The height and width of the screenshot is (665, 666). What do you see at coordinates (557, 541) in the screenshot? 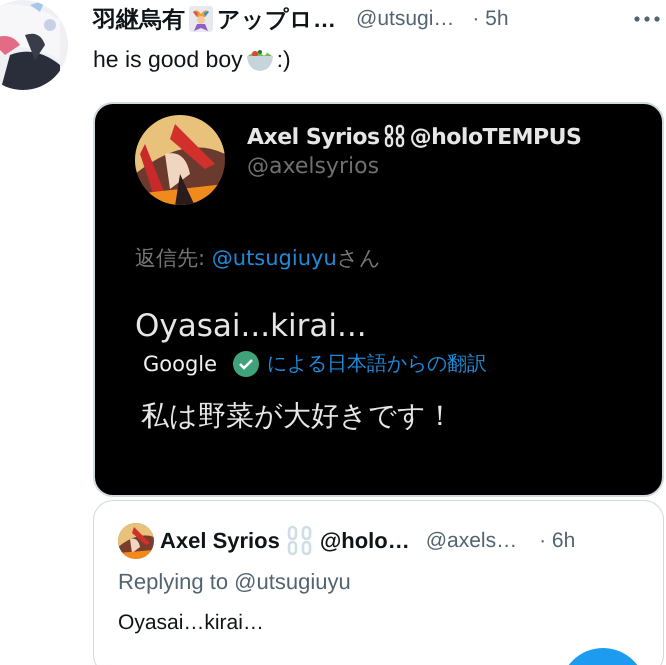
I see `timestamp: · 6h` at bounding box center [557, 541].